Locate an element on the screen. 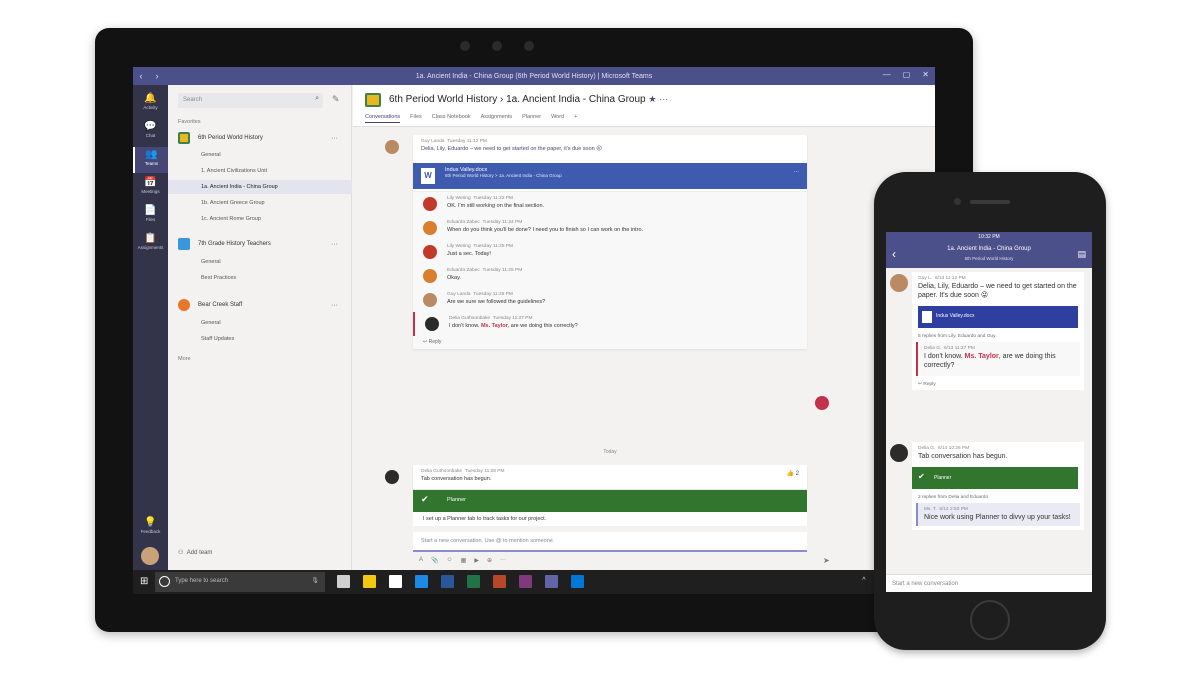 The height and width of the screenshot is (675, 1200). add-tab-button: + is located at coordinates (575, 118).